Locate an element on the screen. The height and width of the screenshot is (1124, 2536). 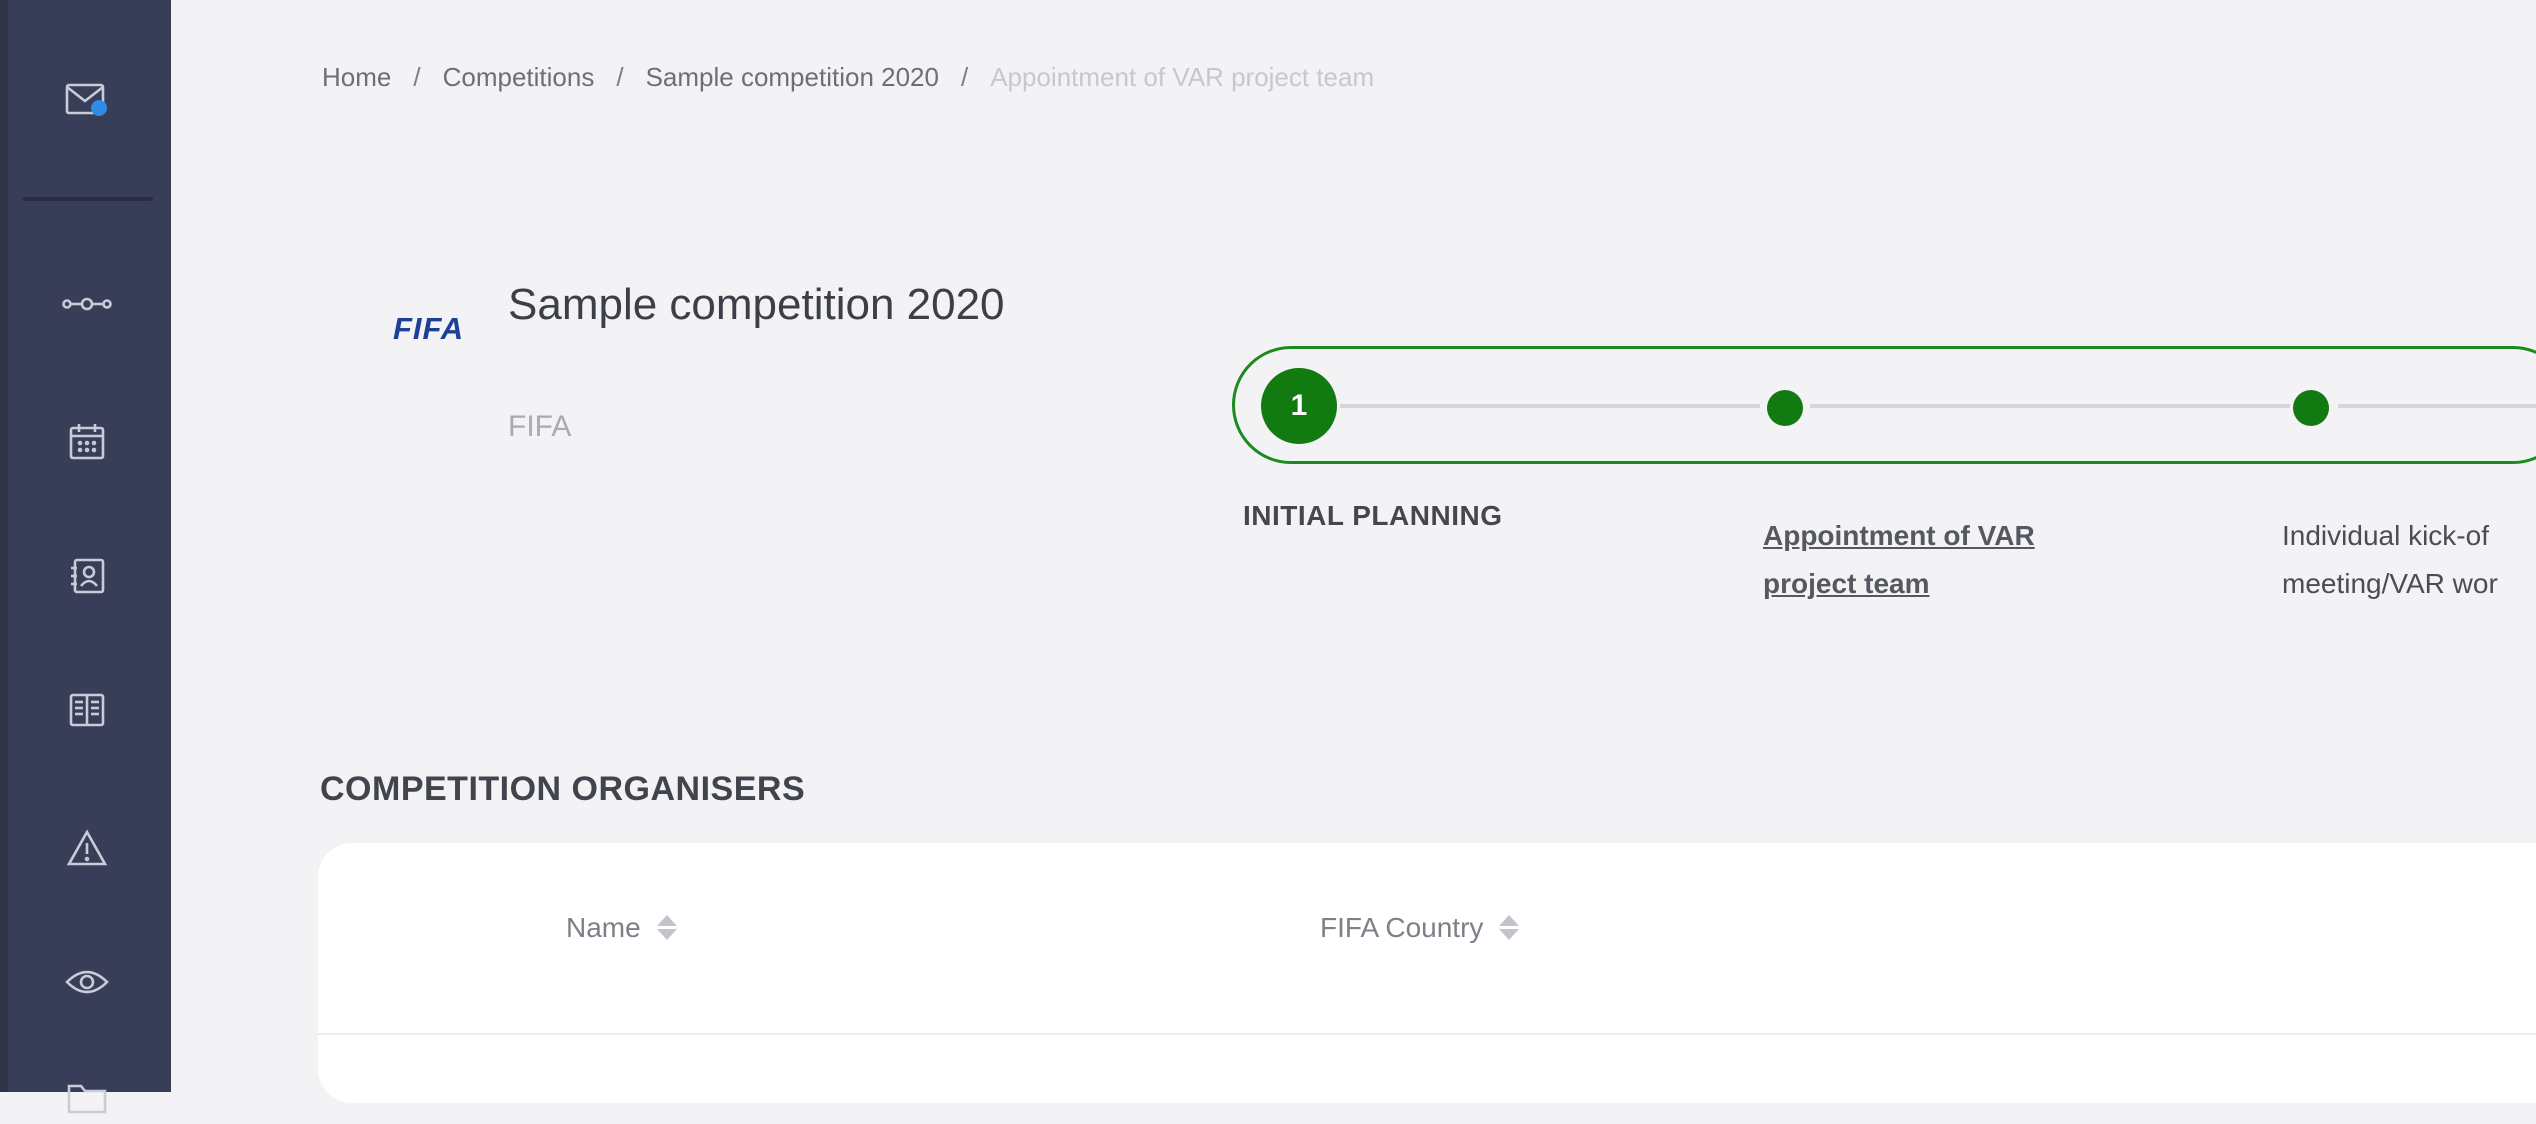
step-1-indicator: 1 is located at coordinates (1299, 406).